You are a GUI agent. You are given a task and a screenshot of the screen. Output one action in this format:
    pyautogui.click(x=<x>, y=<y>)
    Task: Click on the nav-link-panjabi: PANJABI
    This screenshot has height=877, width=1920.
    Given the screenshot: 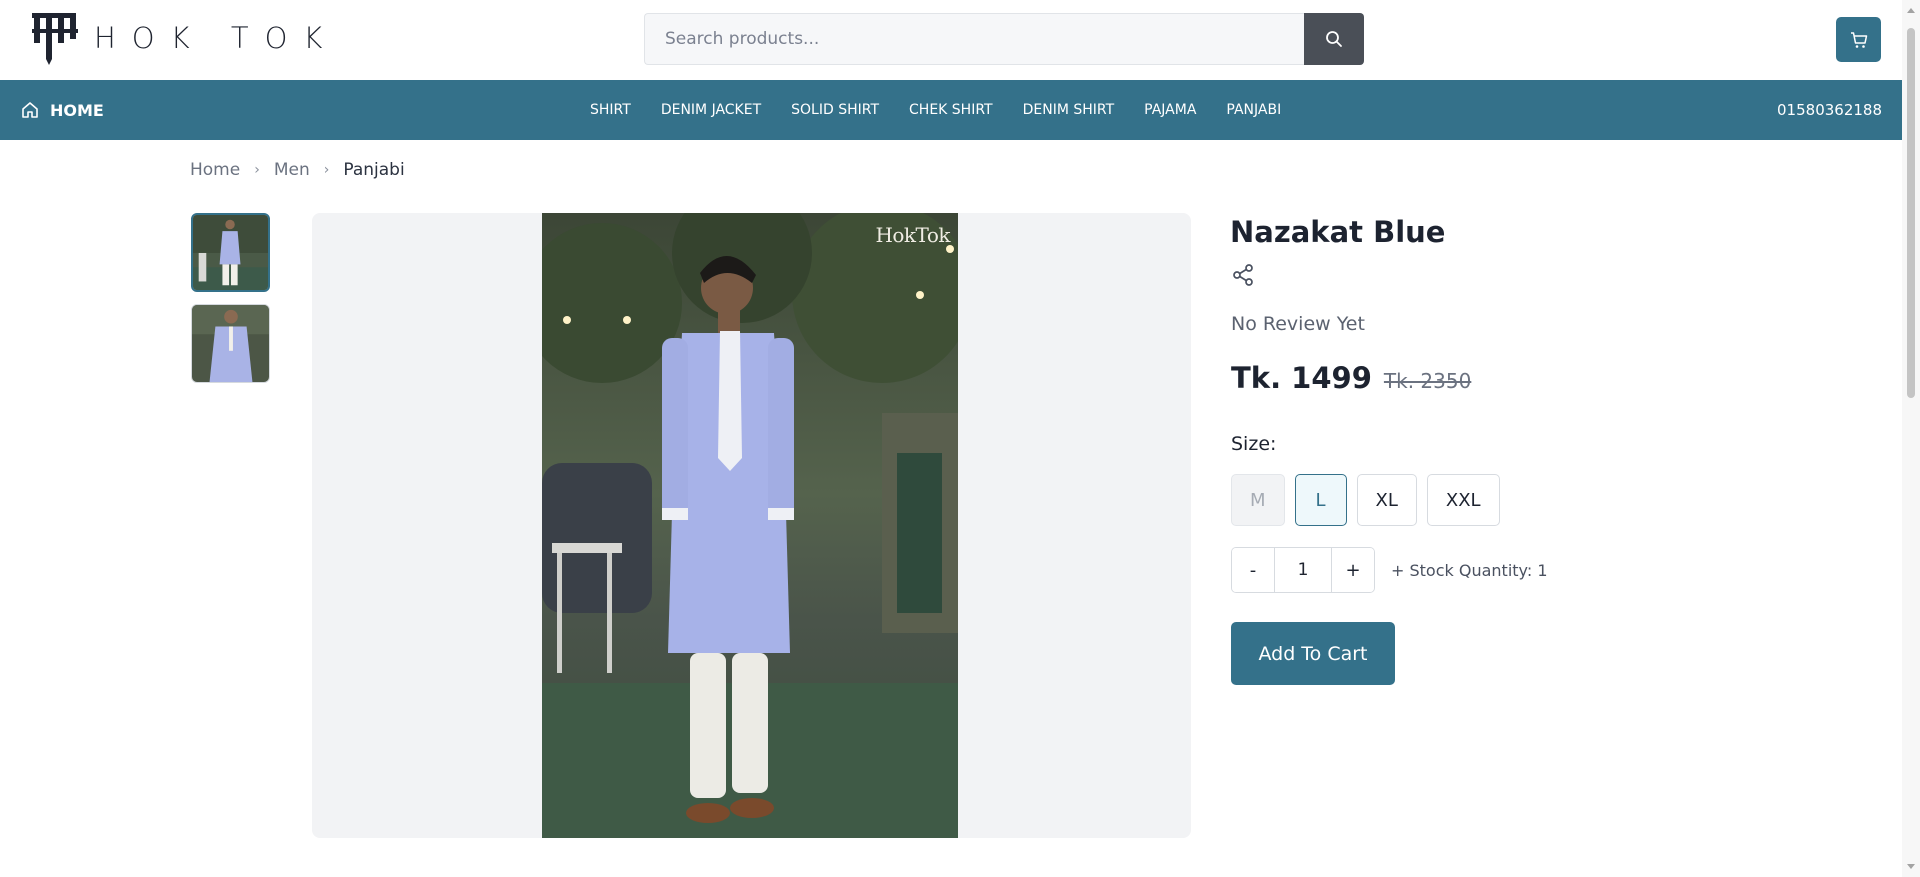 What is the action you would take?
    pyautogui.click(x=1253, y=110)
    